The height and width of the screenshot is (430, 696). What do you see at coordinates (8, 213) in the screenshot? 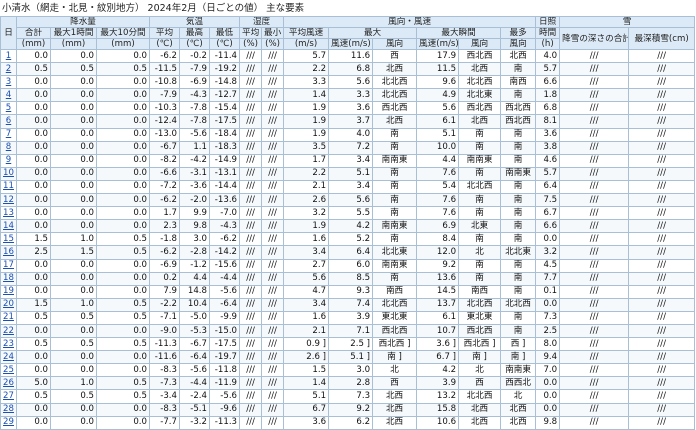
I see `day-link: 13` at bounding box center [8, 213].